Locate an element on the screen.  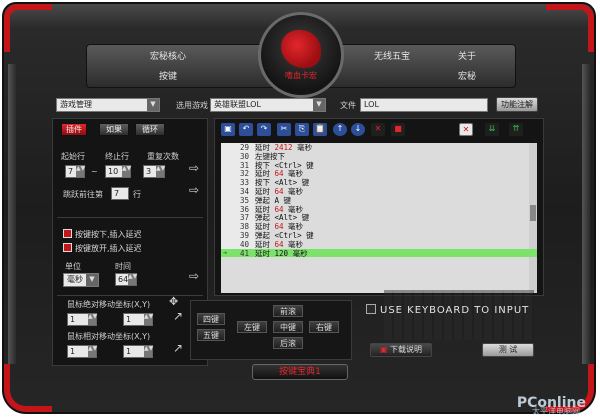
save-icon: ▣ is located at coordinates (228, 129).